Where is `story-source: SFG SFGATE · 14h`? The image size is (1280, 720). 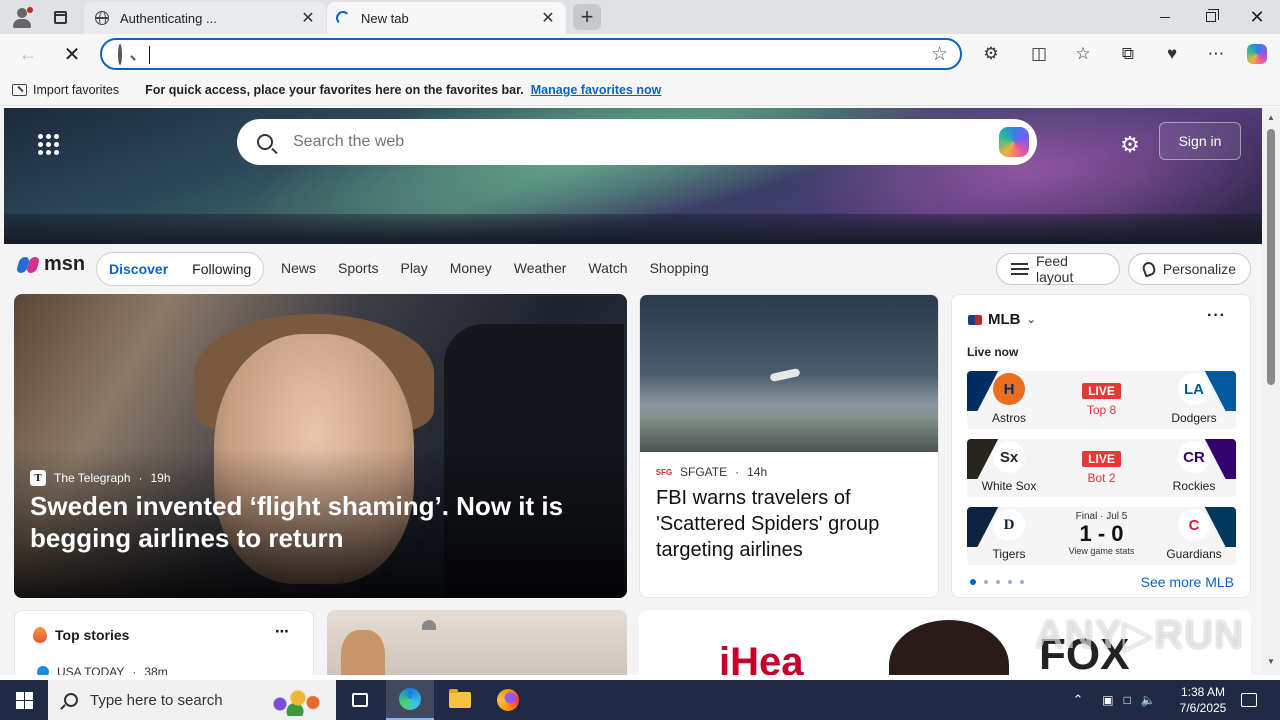 story-source: SFG SFGATE · 14h is located at coordinates (711, 472).